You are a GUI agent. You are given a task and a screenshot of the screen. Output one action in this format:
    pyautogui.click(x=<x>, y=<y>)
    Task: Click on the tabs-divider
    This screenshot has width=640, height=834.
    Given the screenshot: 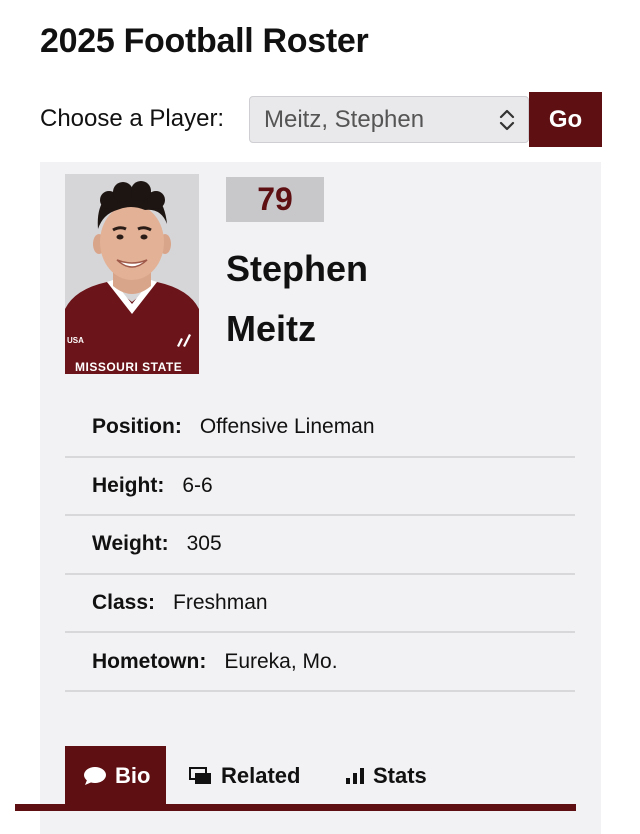 What is the action you would take?
    pyautogui.click(x=295, y=807)
    